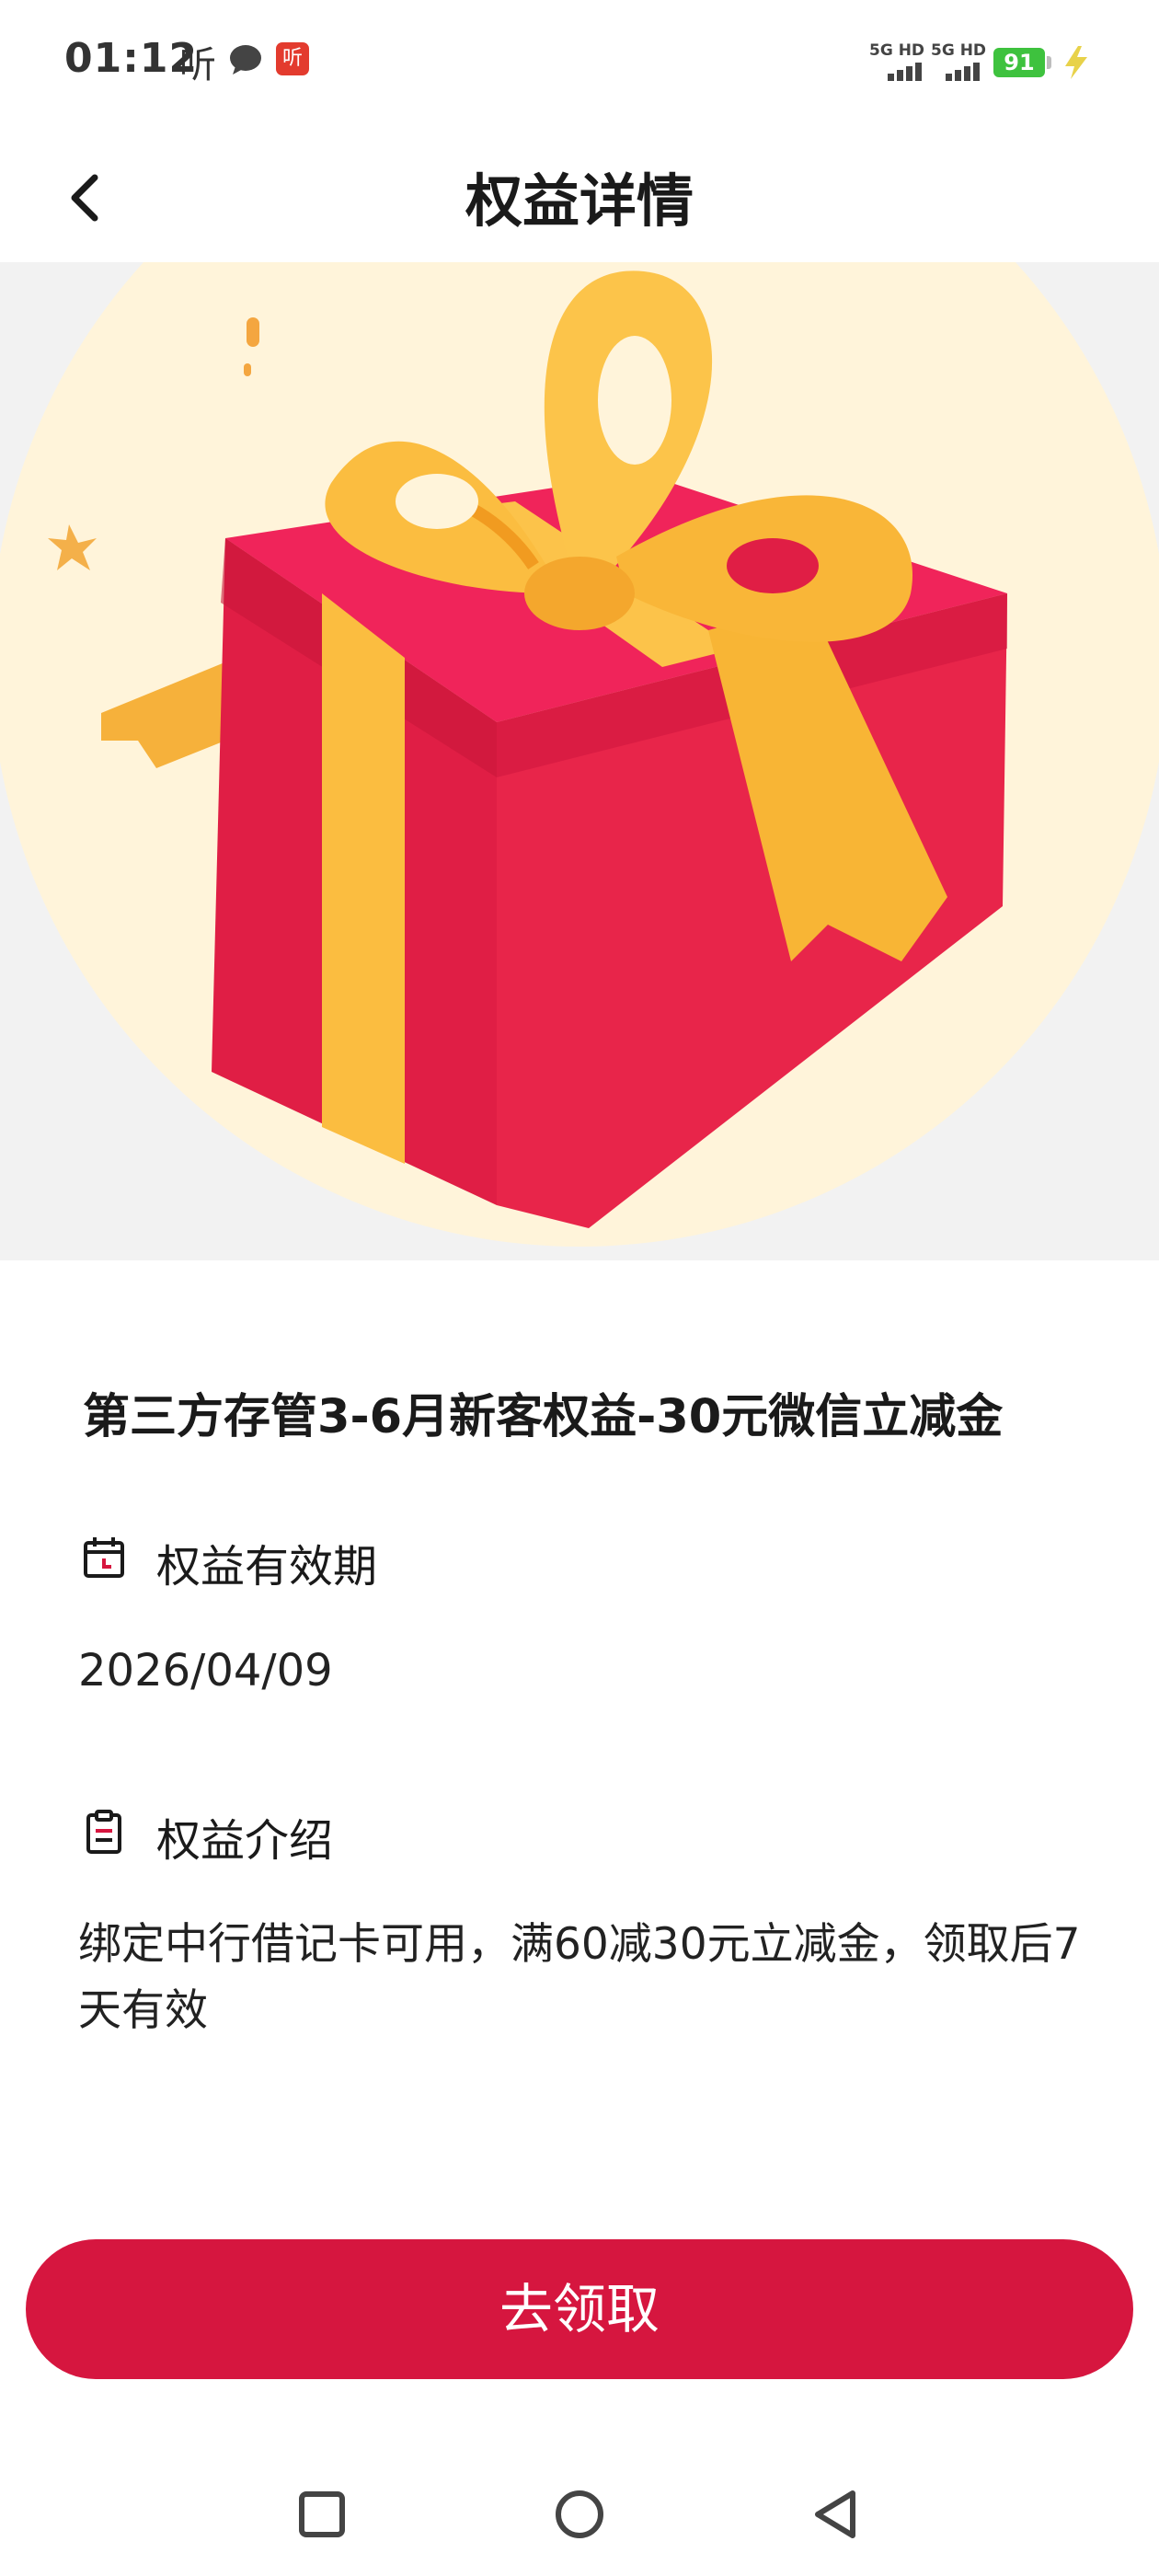  I want to click on network-label-1: 5G HD, so click(897, 50).